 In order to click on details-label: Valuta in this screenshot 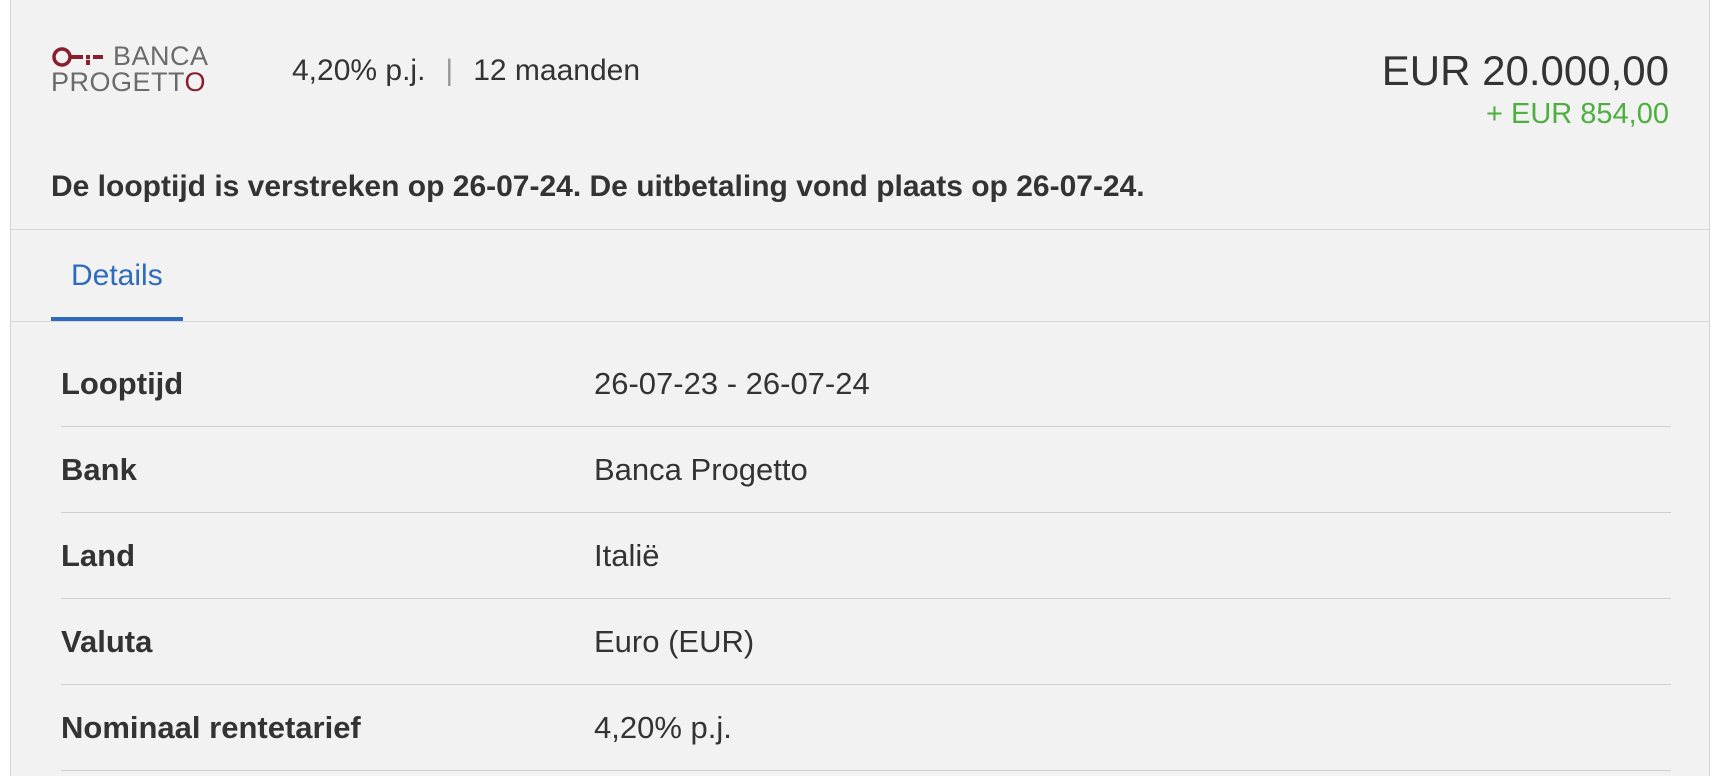, I will do `click(107, 641)`.